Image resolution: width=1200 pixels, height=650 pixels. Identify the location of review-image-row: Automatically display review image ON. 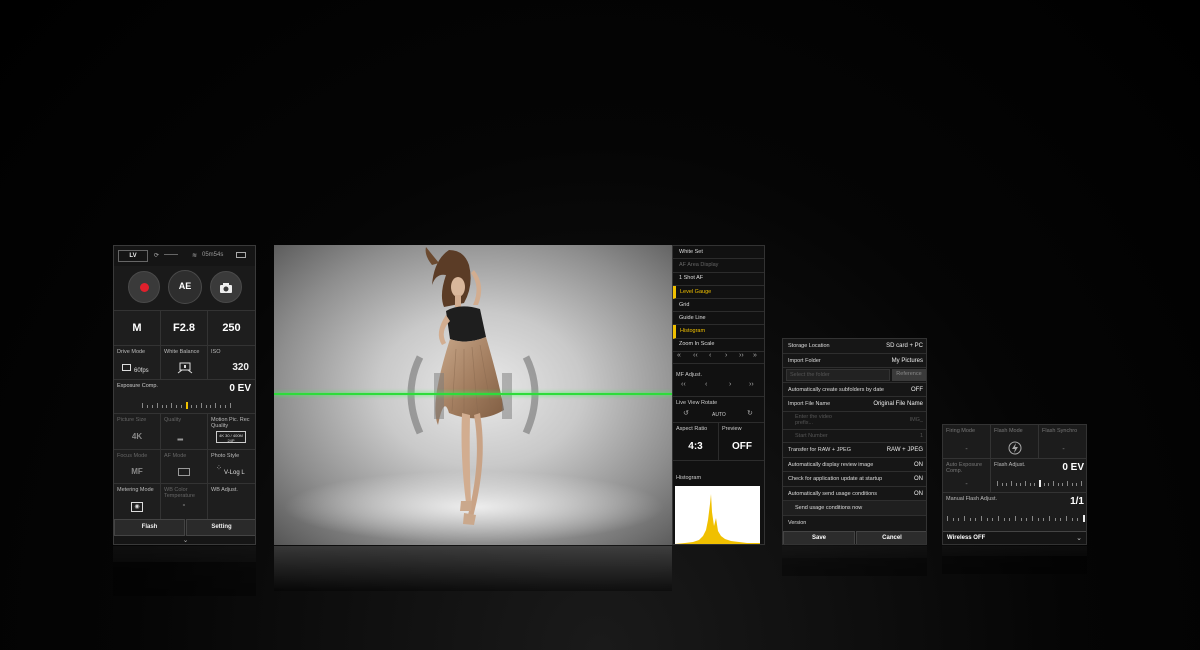
(854, 465).